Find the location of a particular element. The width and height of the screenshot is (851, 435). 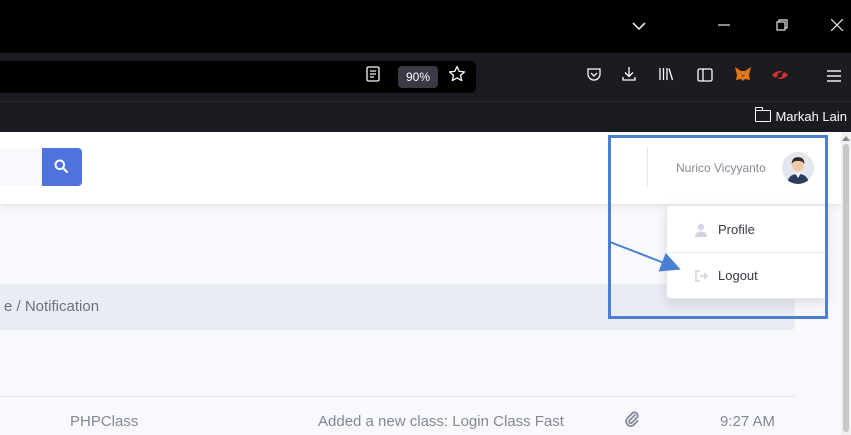

library-icon is located at coordinates (666, 77).